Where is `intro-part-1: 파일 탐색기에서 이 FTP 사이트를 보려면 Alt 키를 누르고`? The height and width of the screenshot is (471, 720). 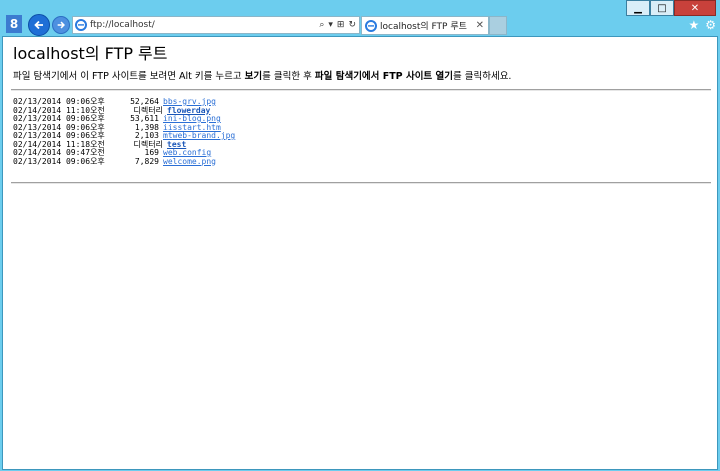
intro-part-1: 파일 탐색기에서 이 FTP 사이트를 보려면 Alt 키를 누르고 is located at coordinates (129, 76).